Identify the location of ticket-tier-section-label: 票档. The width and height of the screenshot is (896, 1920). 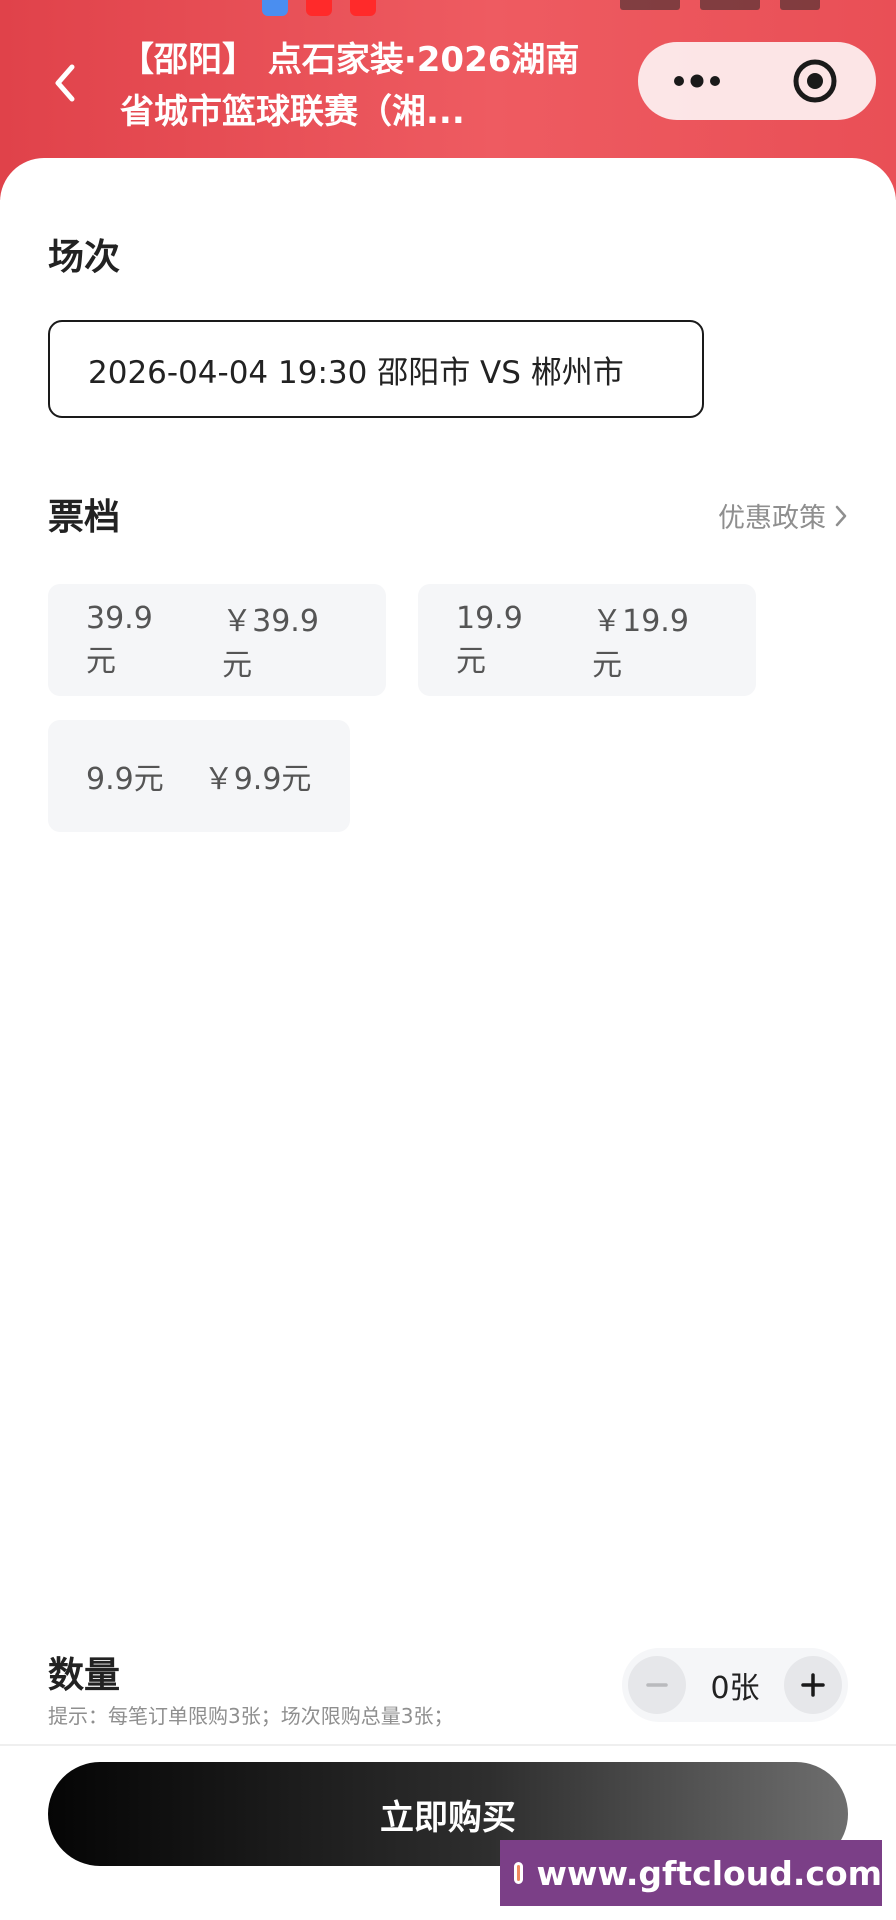
(84, 517).